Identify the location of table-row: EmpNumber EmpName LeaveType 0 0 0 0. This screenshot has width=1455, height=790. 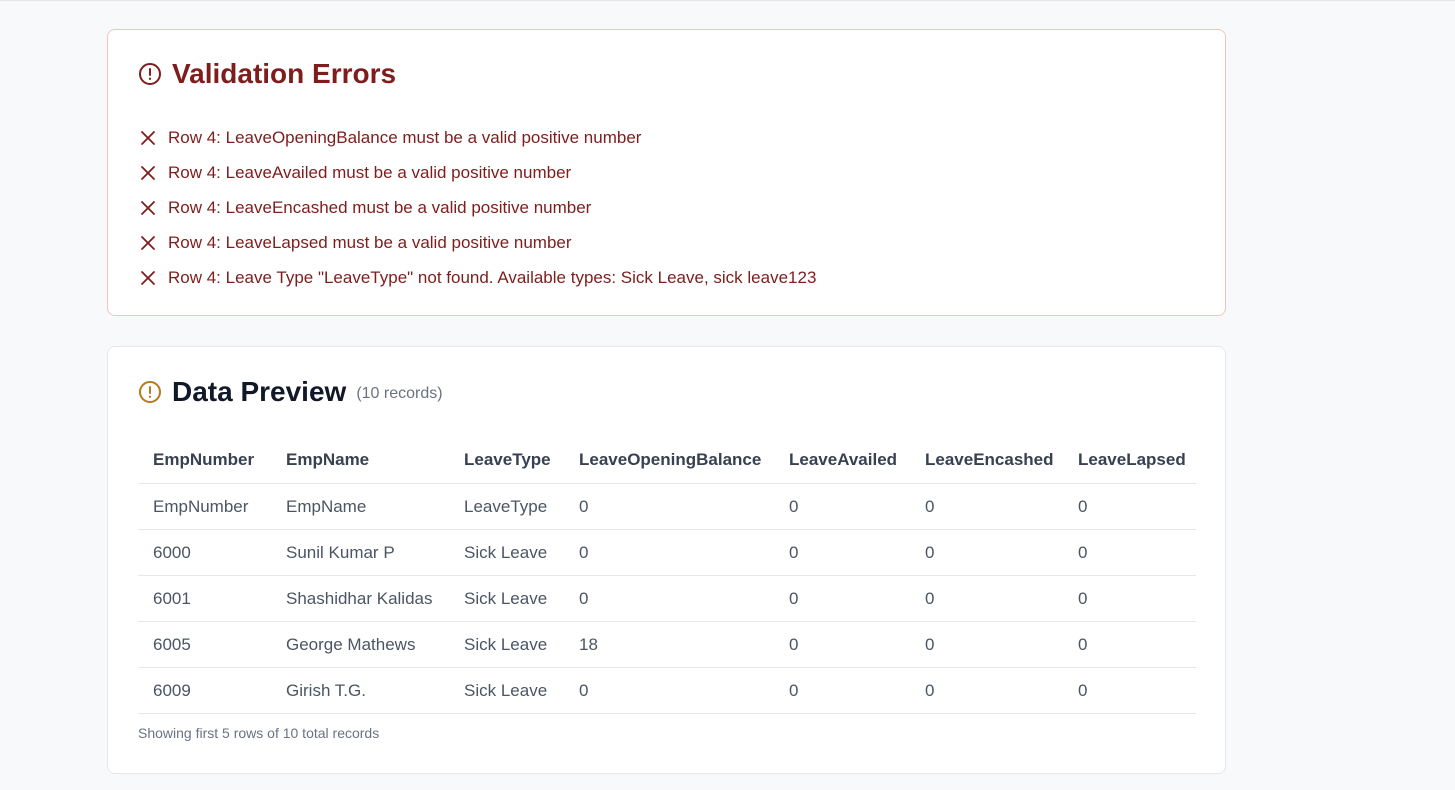
(667, 506).